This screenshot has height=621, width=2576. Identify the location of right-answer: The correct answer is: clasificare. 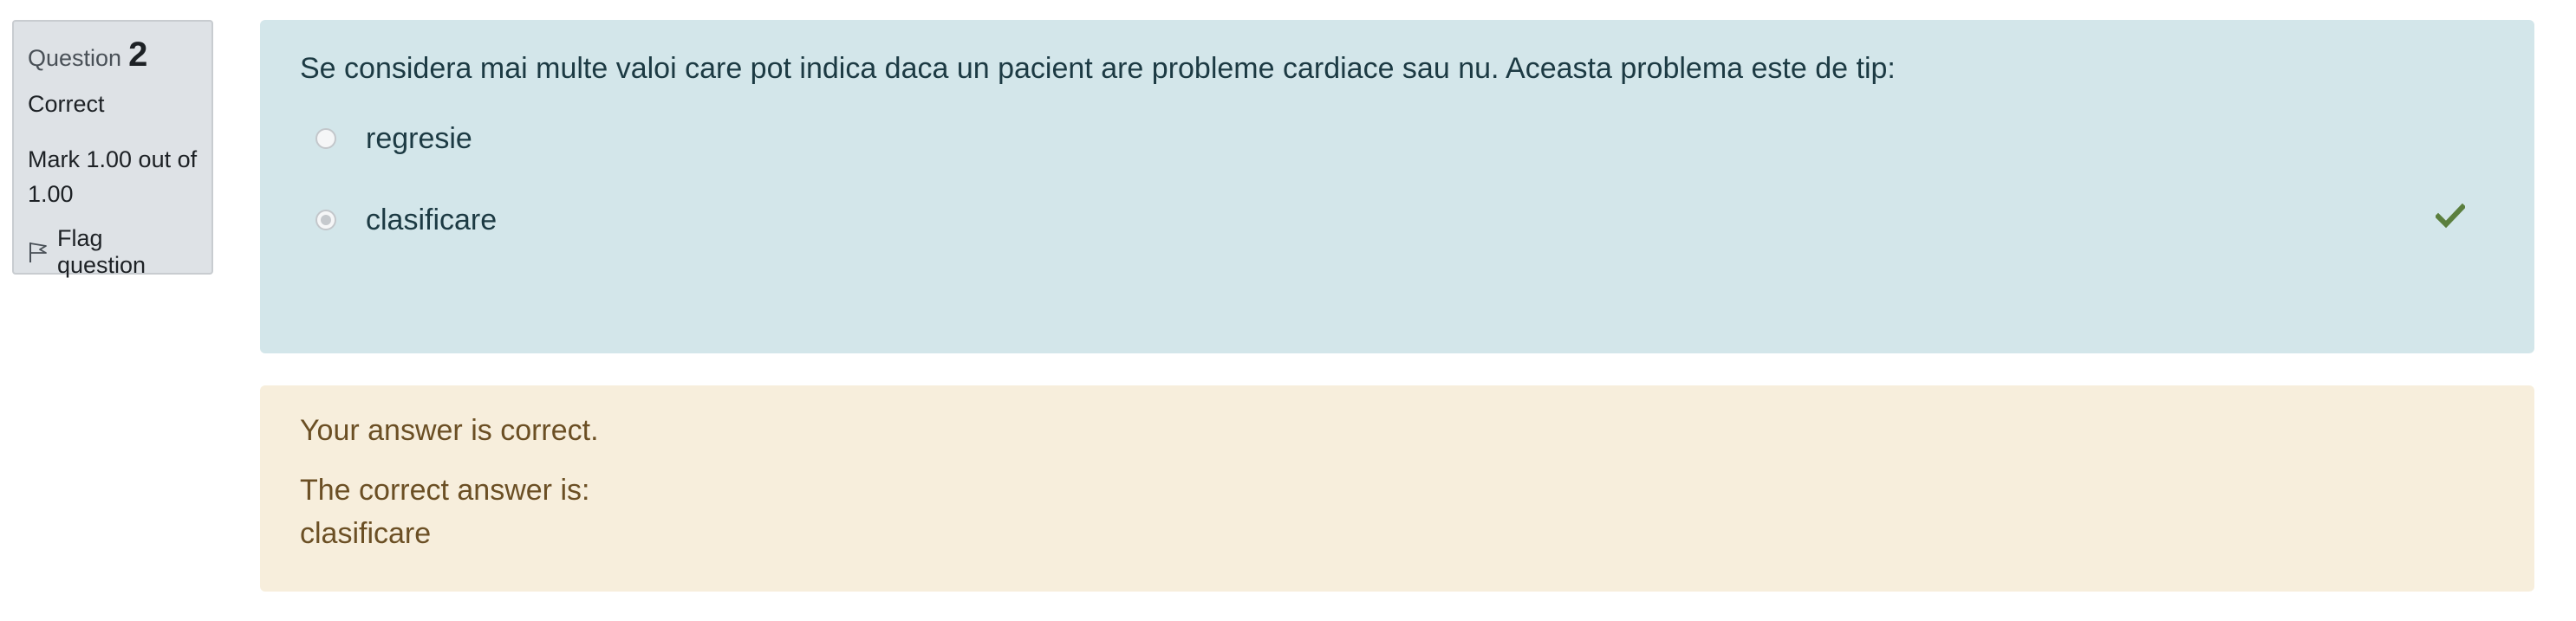
(1397, 512).